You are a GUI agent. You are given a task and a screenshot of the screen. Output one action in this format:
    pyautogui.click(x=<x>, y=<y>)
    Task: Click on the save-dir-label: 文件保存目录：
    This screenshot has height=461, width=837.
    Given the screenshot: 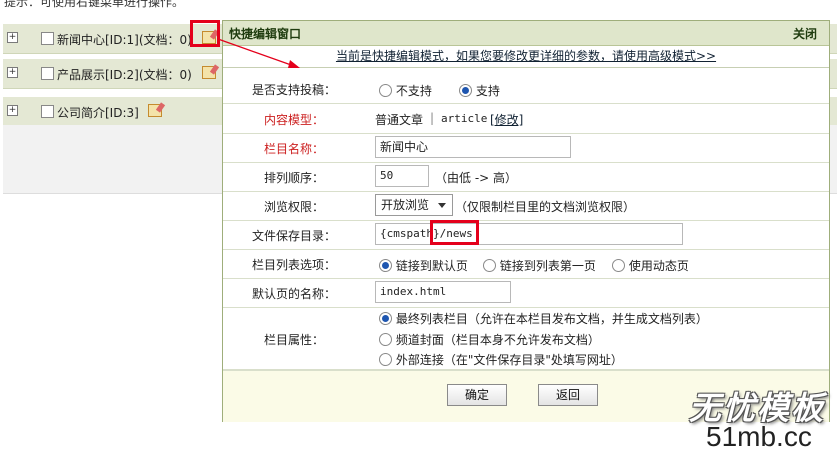 What is the action you would take?
    pyautogui.click(x=293, y=236)
    